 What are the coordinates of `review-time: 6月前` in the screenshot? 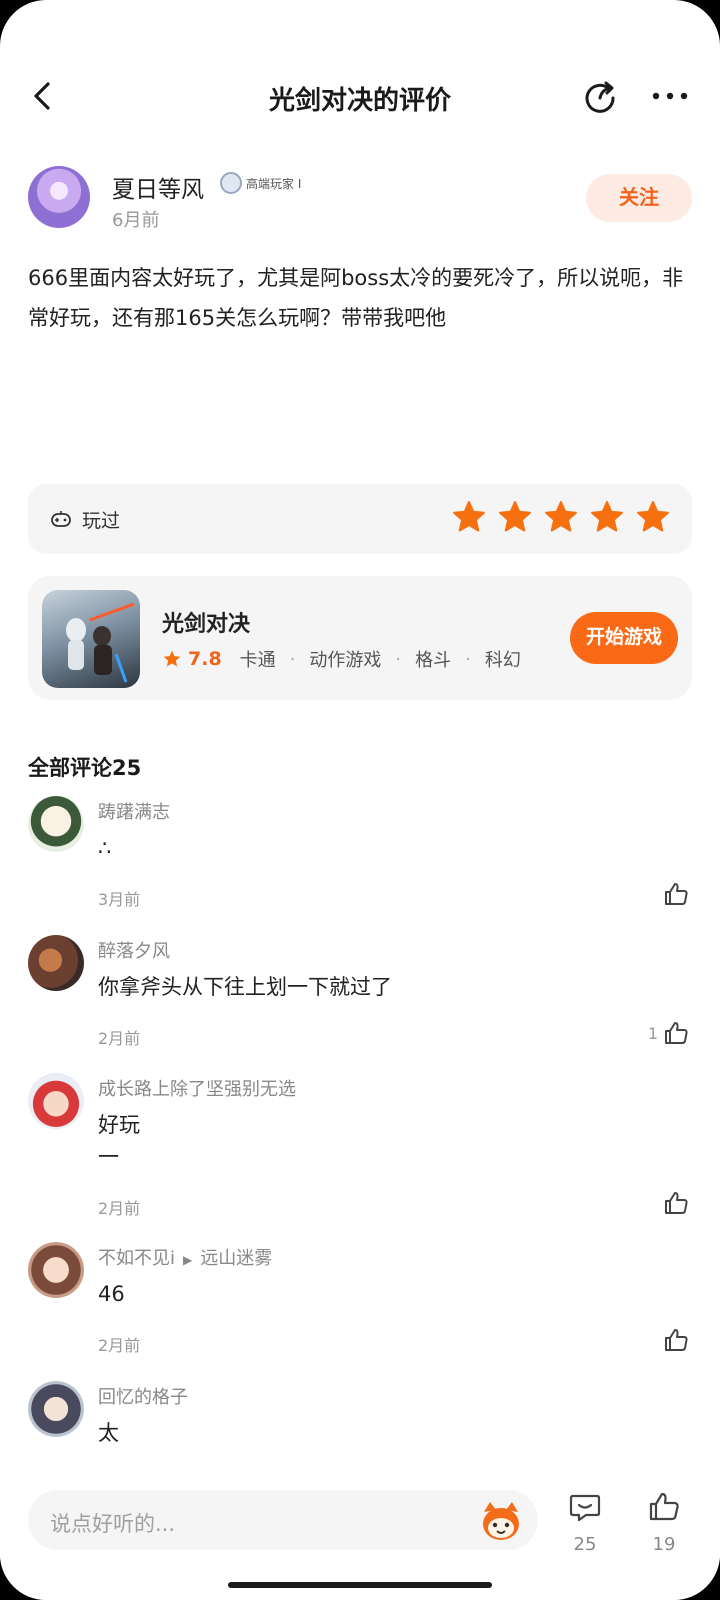 It's located at (136, 220).